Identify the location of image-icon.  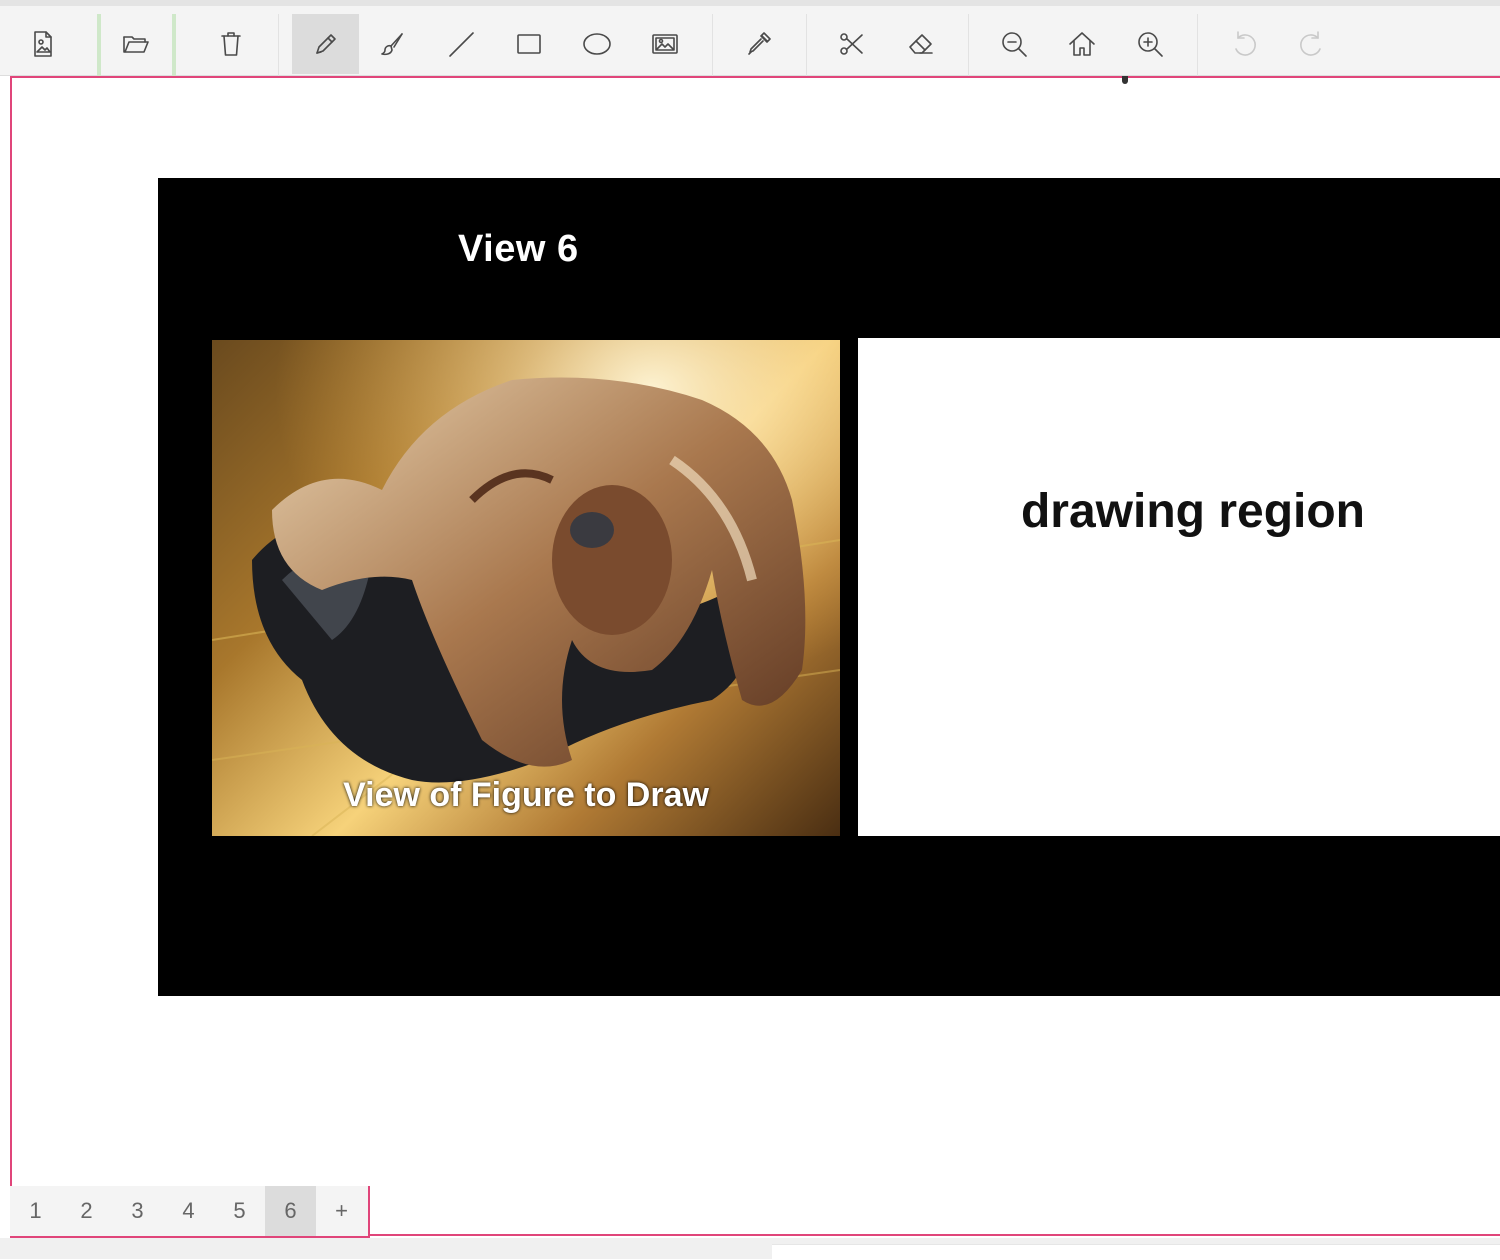
(665, 44).